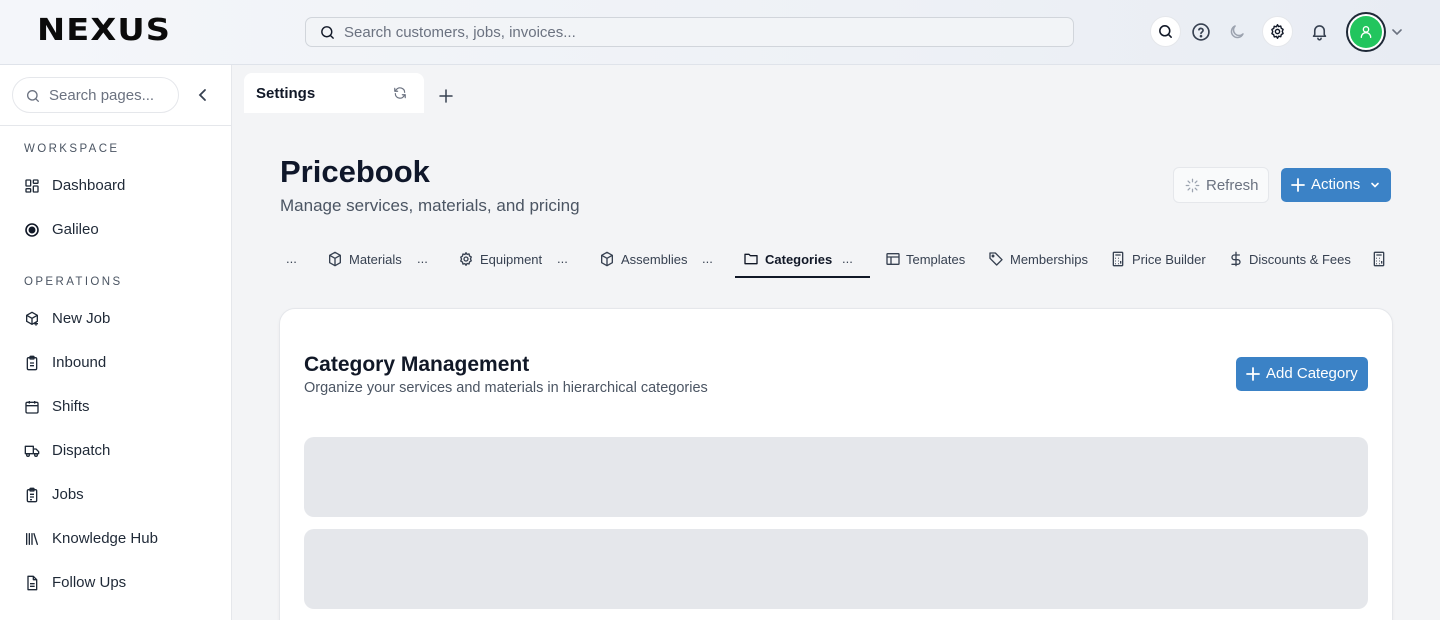 The height and width of the screenshot is (620, 1440). I want to click on sidebar-item-dispatch: Dispatch, so click(115, 451).